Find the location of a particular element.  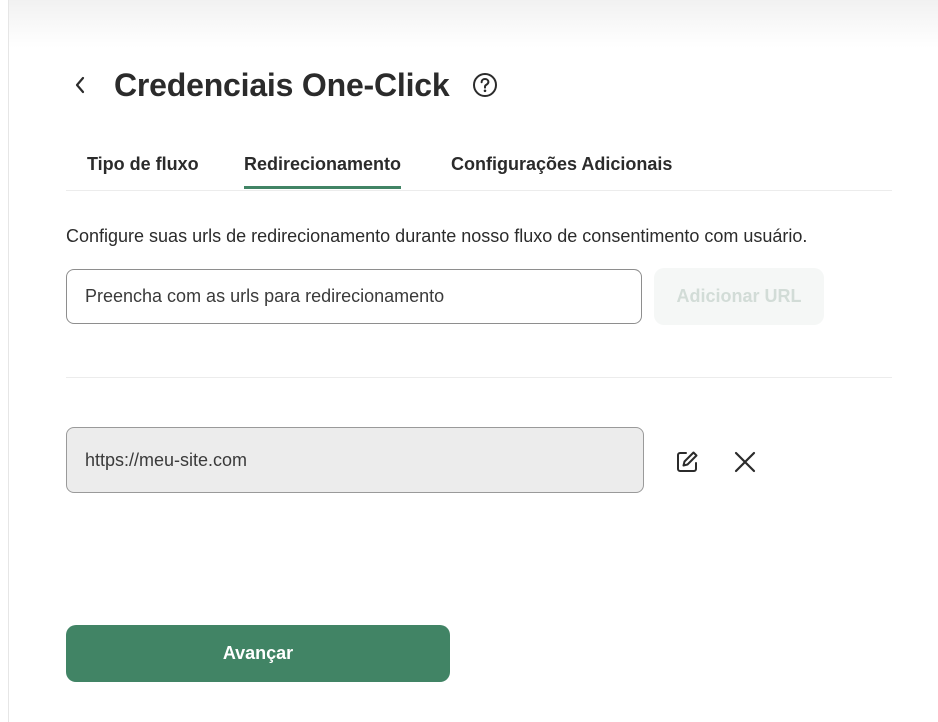

page-title: Credenciais One-Click is located at coordinates (282, 84).